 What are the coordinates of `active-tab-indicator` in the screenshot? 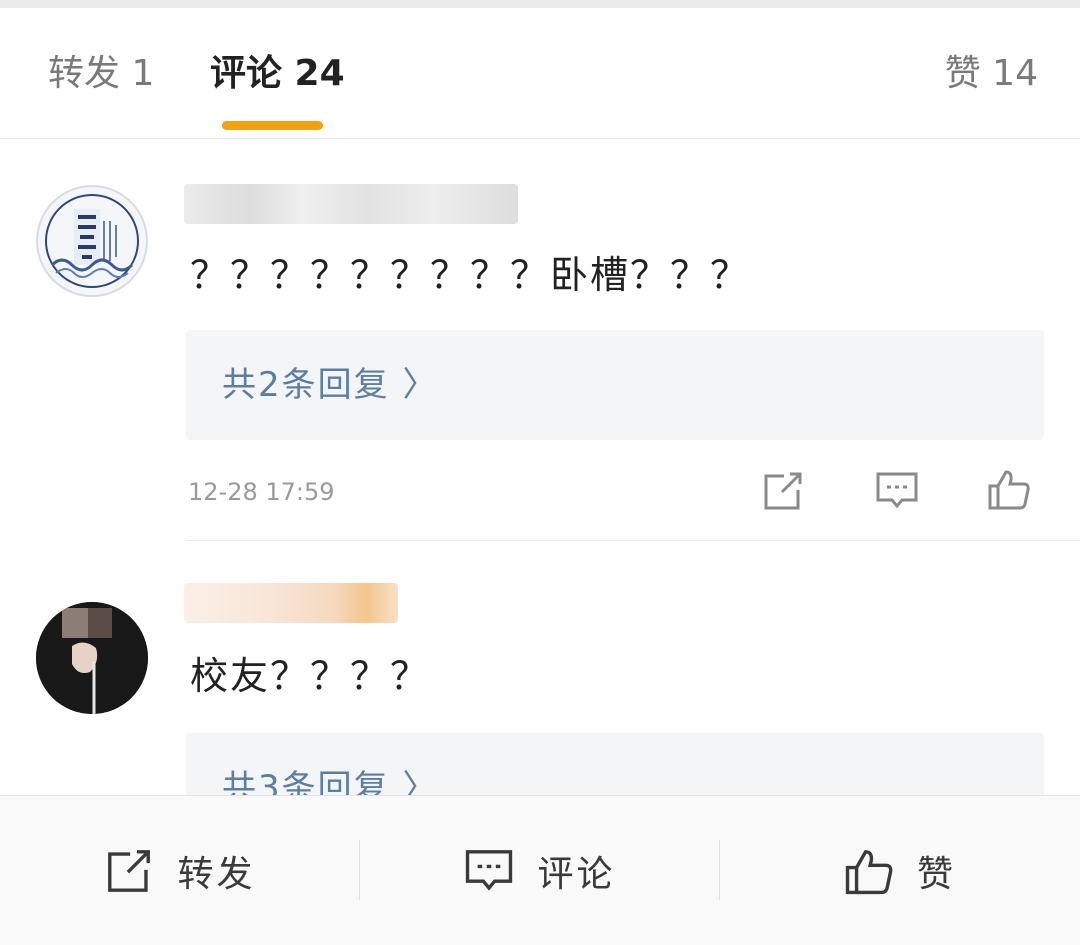 It's located at (272, 125).